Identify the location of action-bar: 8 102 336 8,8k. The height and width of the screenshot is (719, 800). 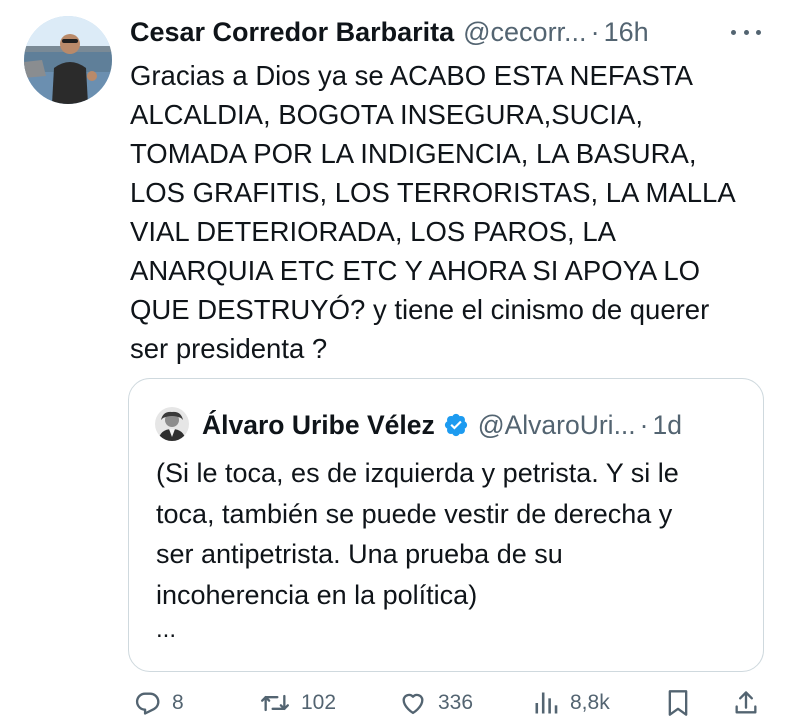
(400, 703).